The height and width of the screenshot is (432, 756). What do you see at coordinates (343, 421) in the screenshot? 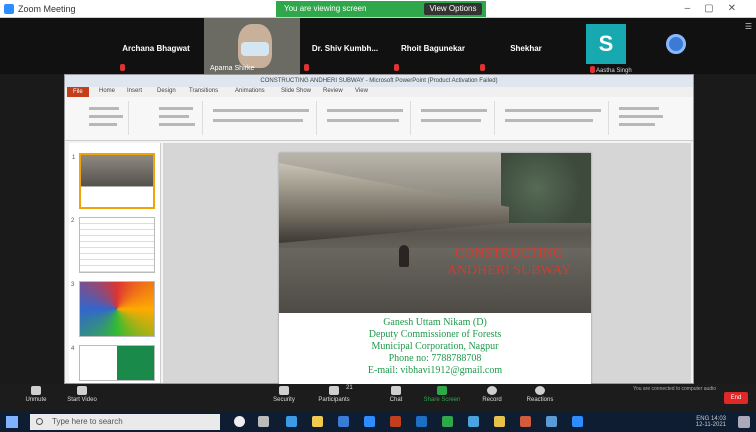
I see `store-icon` at bounding box center [343, 421].